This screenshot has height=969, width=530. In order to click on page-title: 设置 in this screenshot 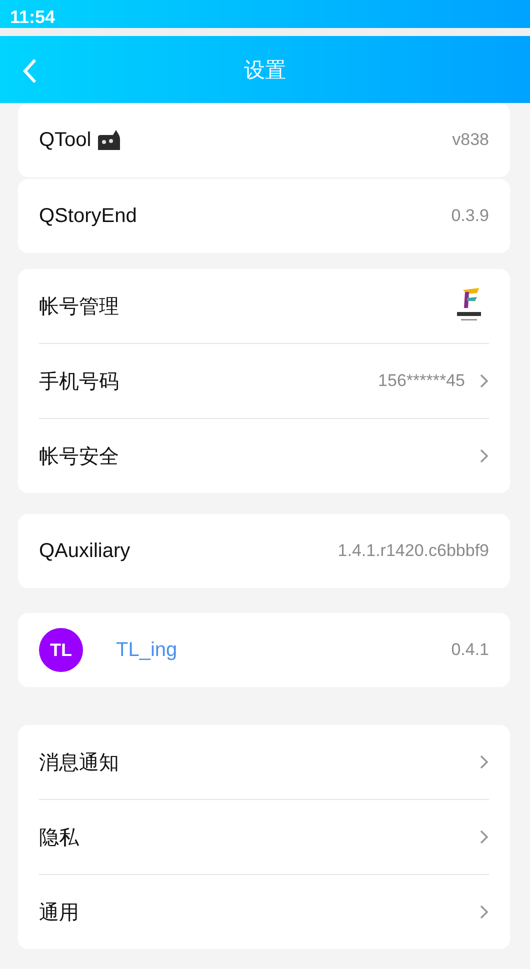, I will do `click(265, 70)`.